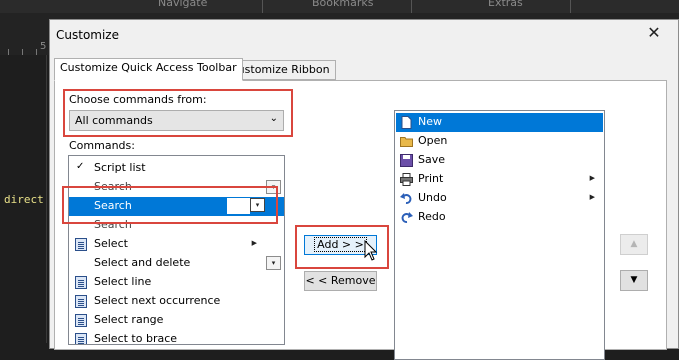 The image size is (679, 360). I want to click on printer-icon, so click(406, 179).